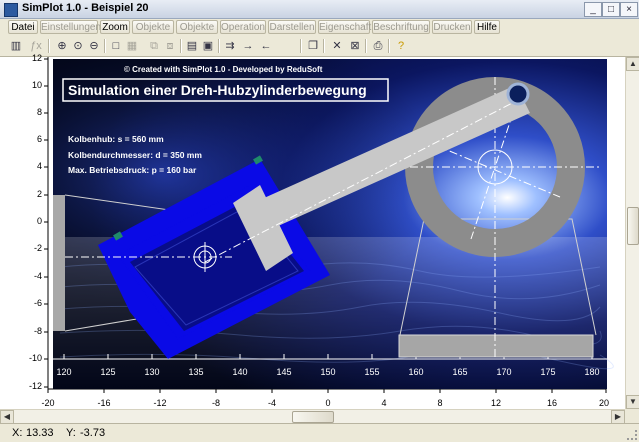 Image resolution: width=639 pixels, height=442 pixels. What do you see at coordinates (240, 372) in the screenshot?
I see `inner-x-tick-label: 140` at bounding box center [240, 372].